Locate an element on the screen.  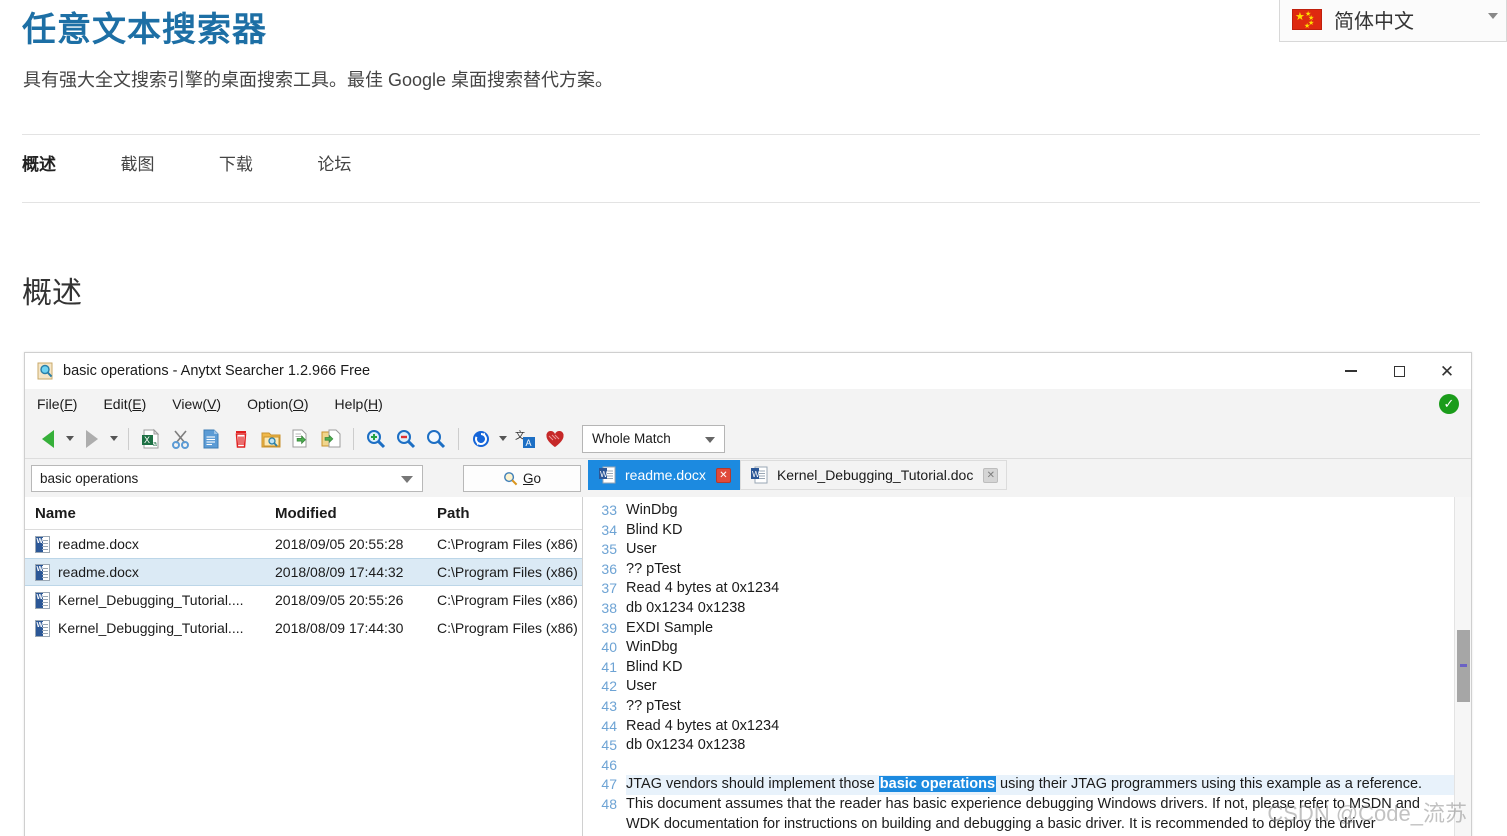
preview-line: 33 WinDbg is located at coordinates (1022, 511).